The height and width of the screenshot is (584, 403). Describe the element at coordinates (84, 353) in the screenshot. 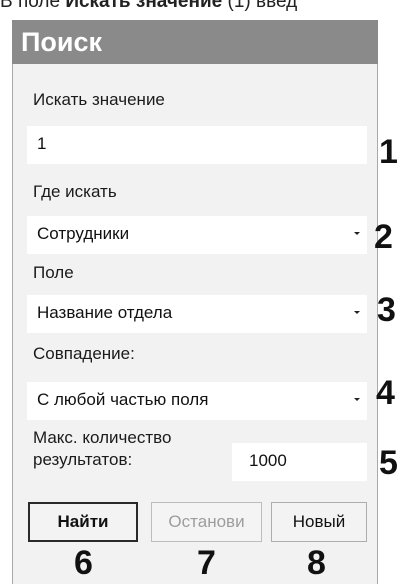

I see `match-label: Совпадение:` at that location.